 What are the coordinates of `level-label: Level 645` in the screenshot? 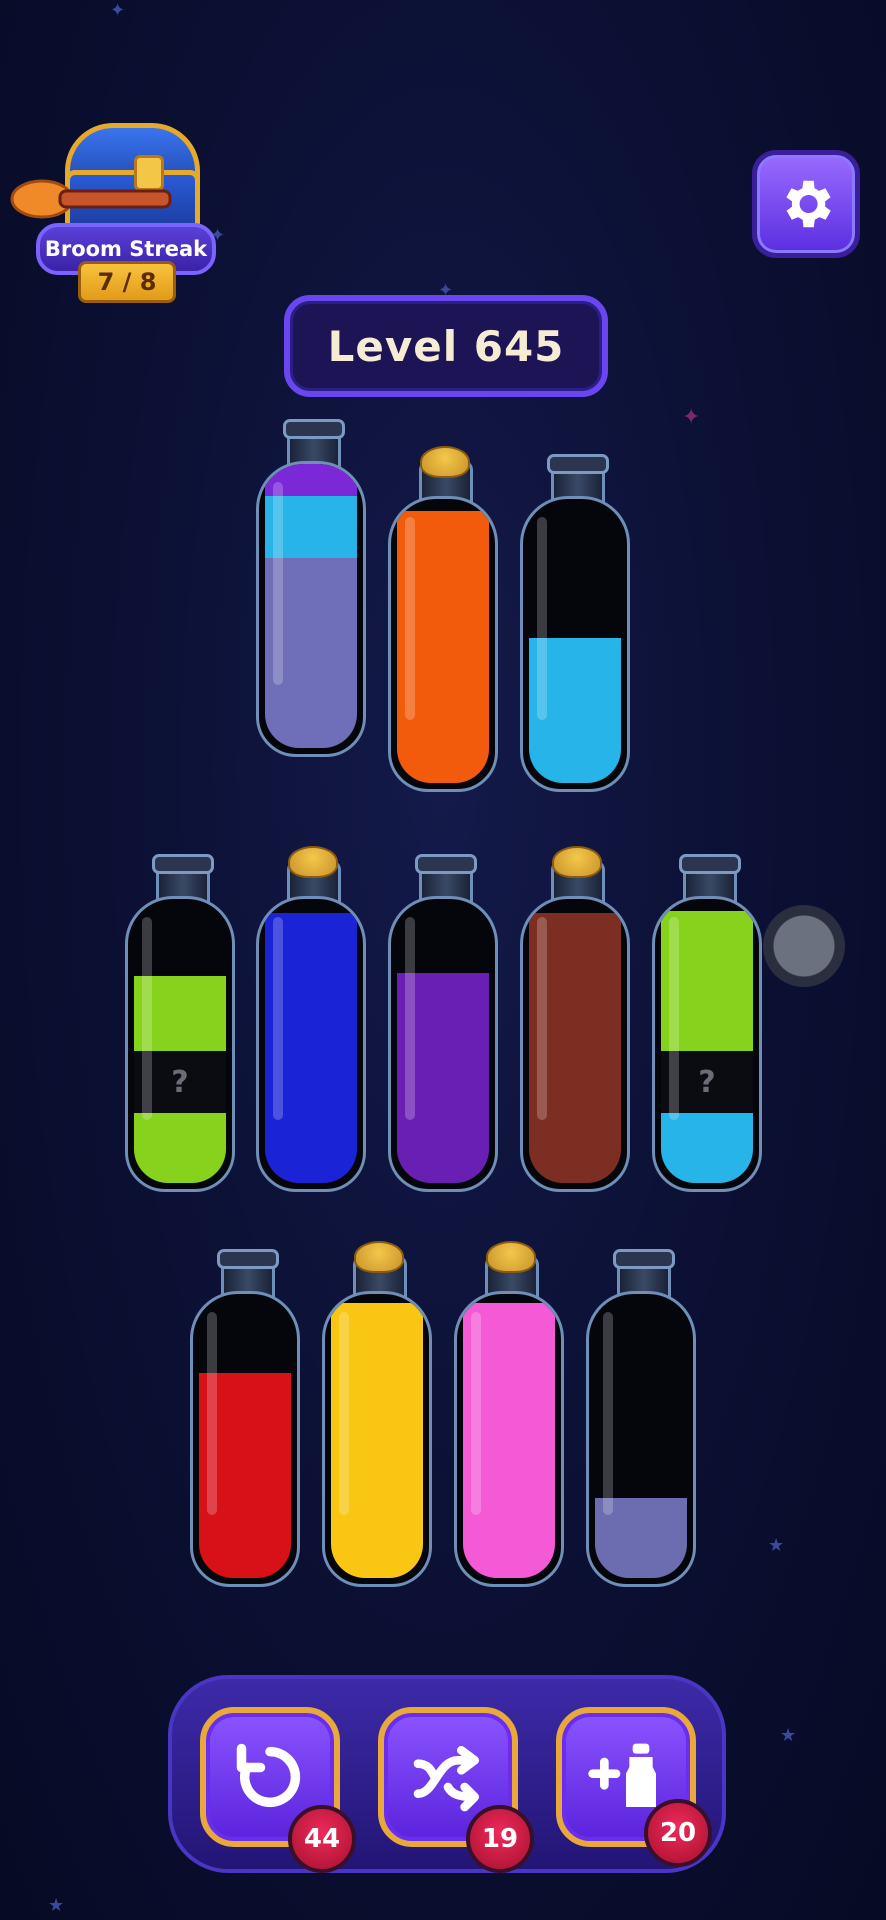 It's located at (446, 346).